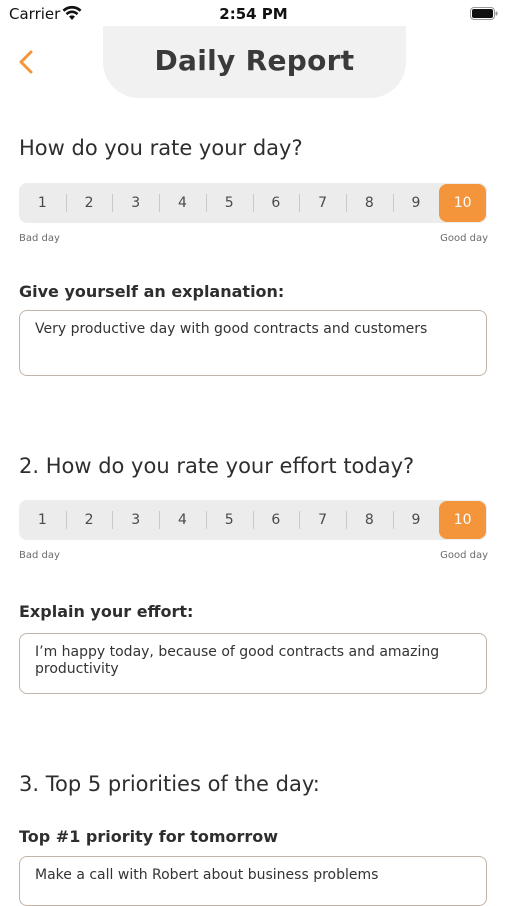 The height and width of the screenshot is (906, 507). I want to click on effort-rating-option-1: 1, so click(42, 520).